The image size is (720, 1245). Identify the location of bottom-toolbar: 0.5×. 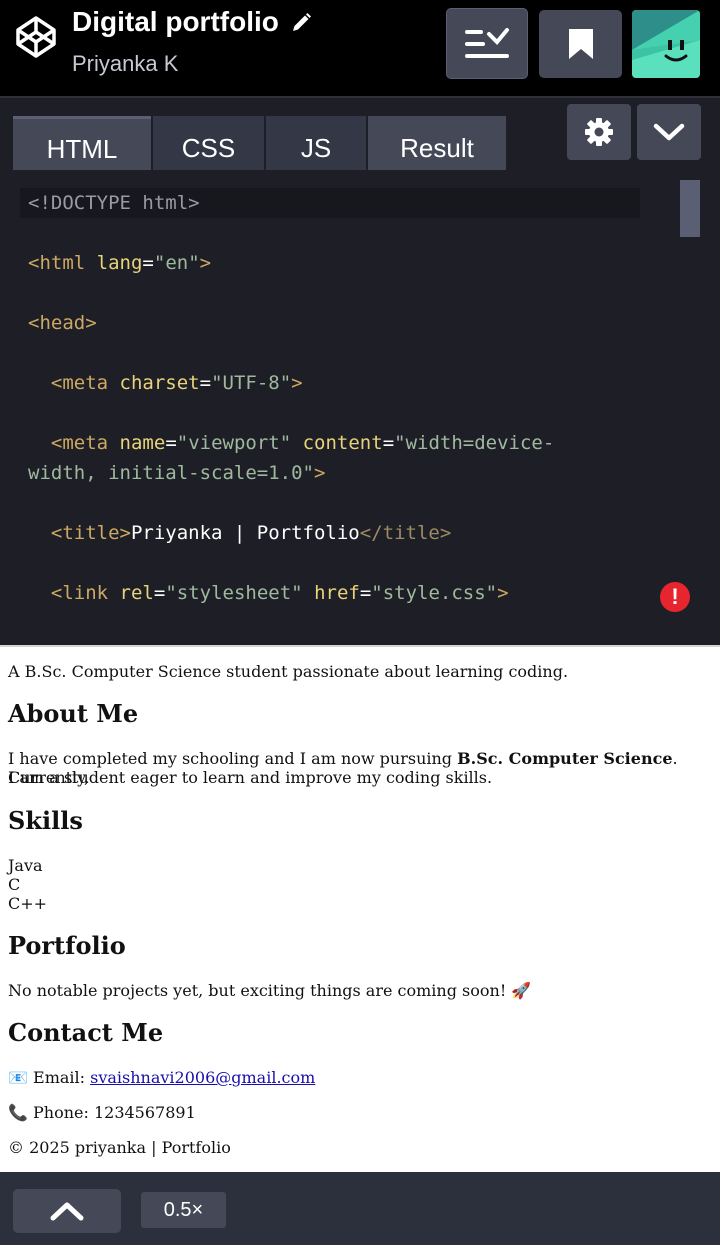
(360, 1208).